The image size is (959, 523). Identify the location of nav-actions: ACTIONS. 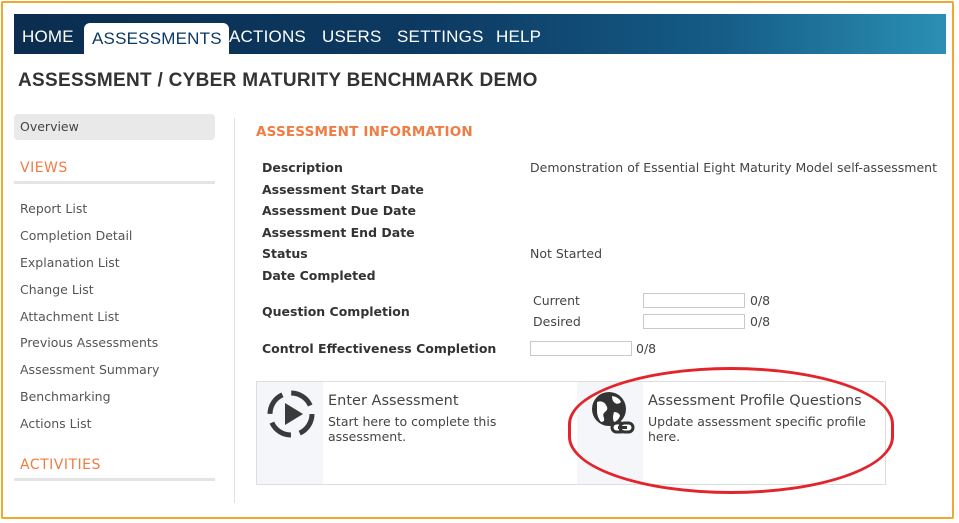
(267, 34).